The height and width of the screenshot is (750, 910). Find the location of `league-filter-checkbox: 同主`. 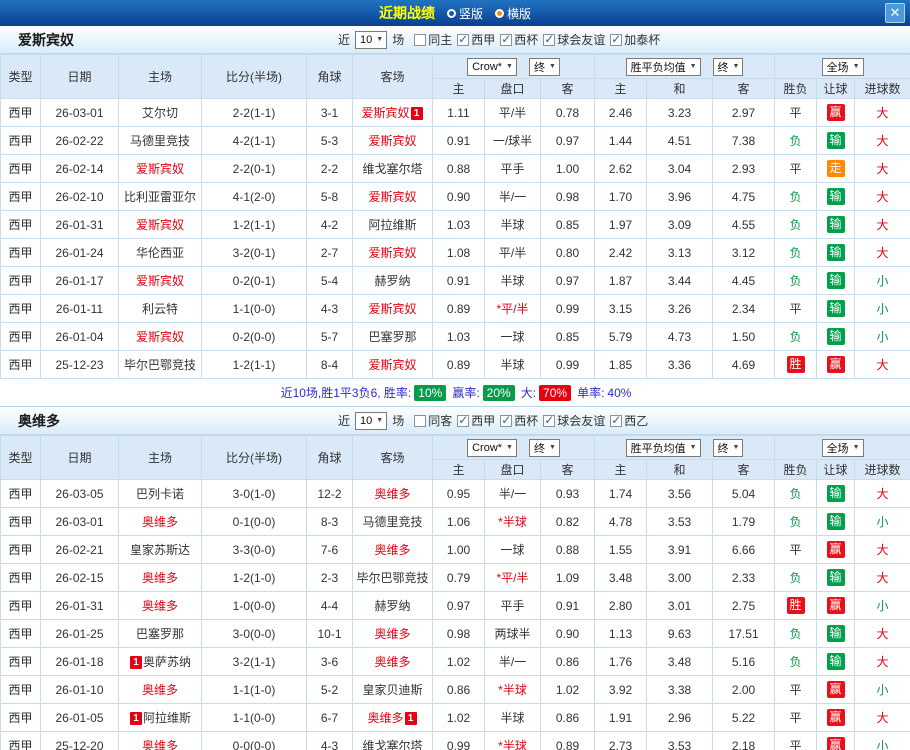

league-filter-checkbox: 同主 is located at coordinates (433, 39).